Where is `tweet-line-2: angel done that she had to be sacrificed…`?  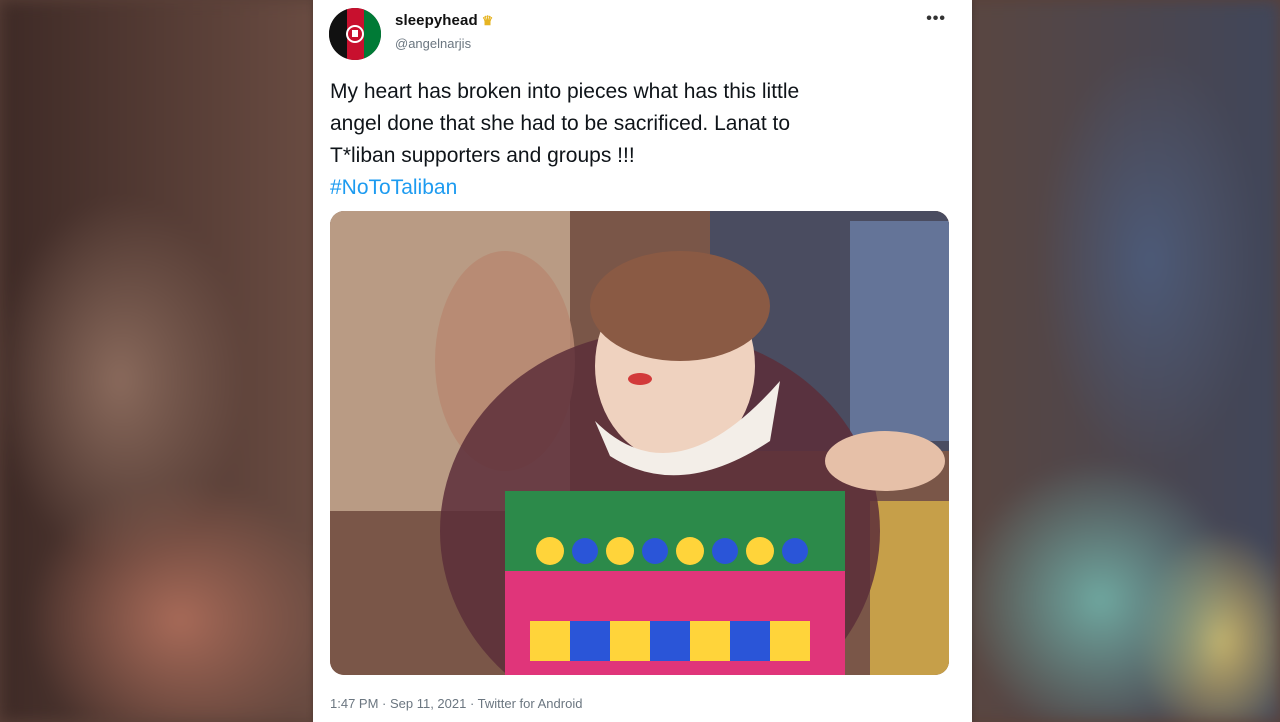
tweet-line-2: angel done that she had to be sacrificed… is located at coordinates (560, 123).